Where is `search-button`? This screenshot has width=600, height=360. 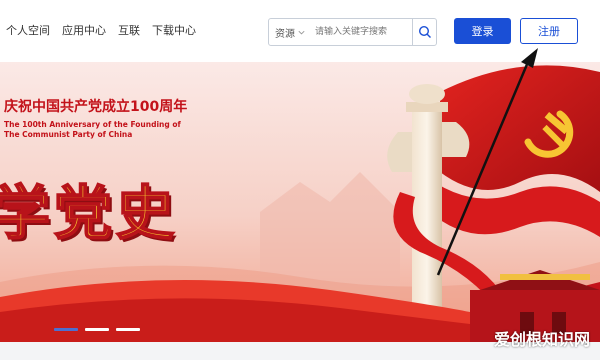 search-button is located at coordinates (424, 32).